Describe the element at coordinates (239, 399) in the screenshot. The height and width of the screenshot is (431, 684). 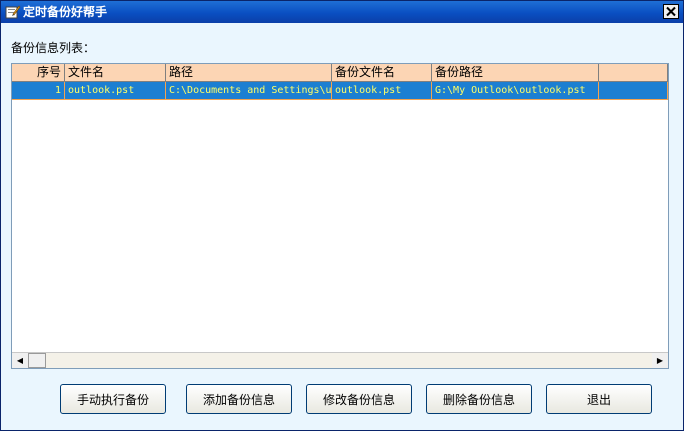
I see `add-backup-button: 添加备份信息` at that location.